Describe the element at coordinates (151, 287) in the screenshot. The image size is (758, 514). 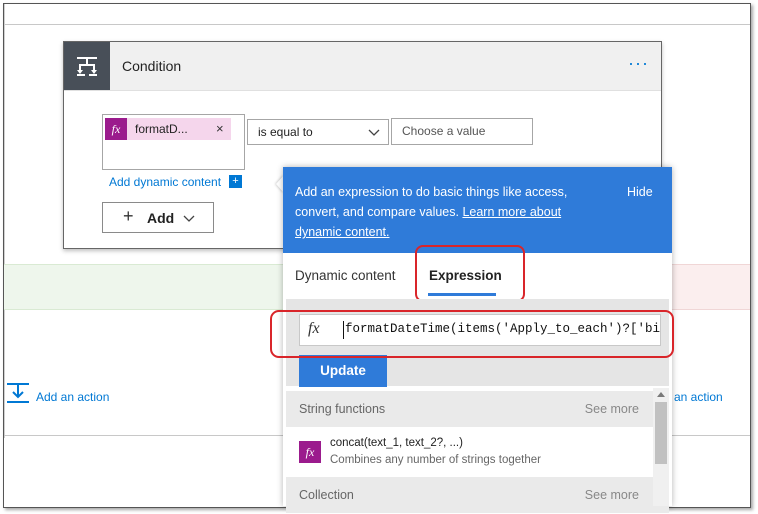
I see `yes-branch-header` at that location.